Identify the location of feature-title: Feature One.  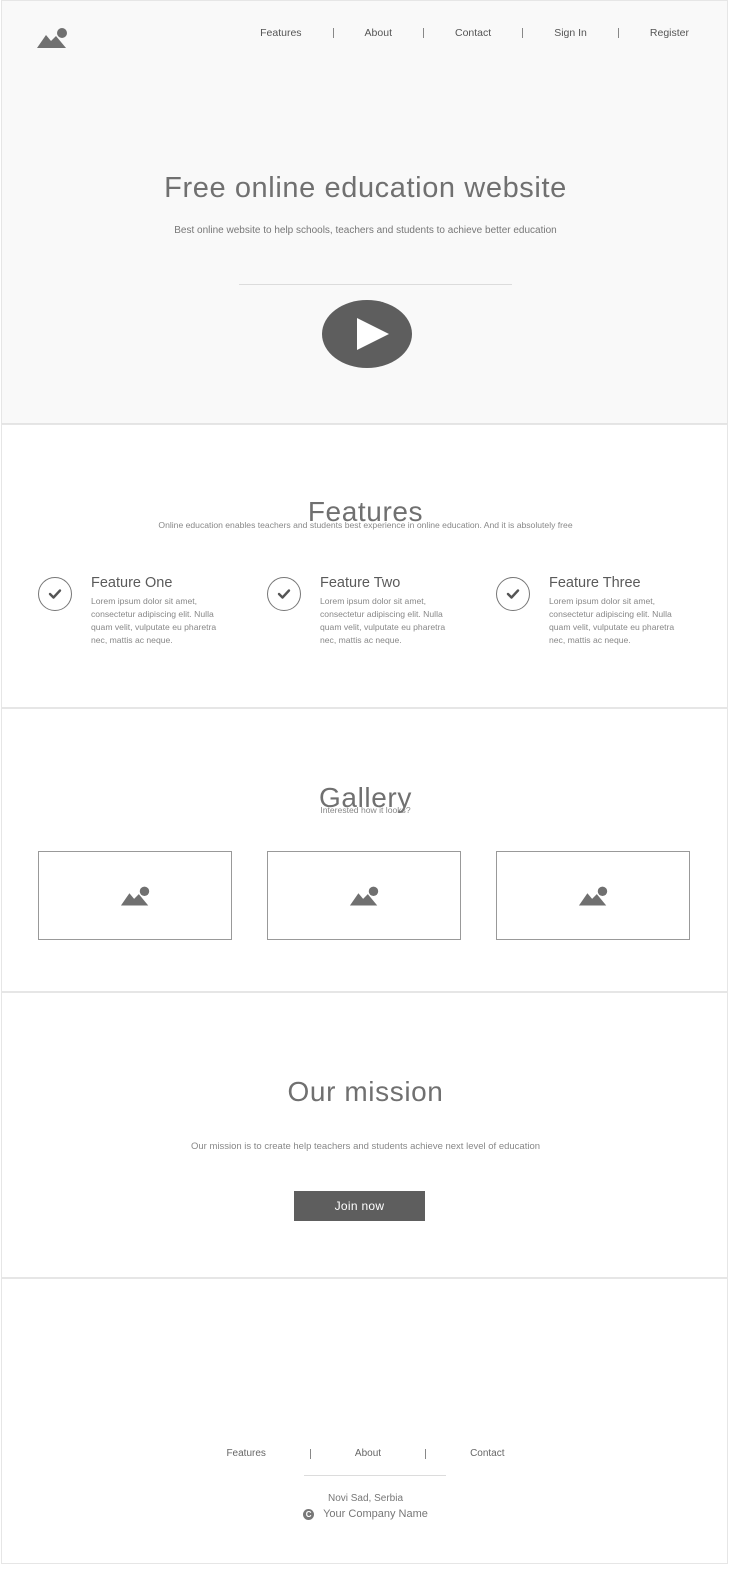
(132, 583).